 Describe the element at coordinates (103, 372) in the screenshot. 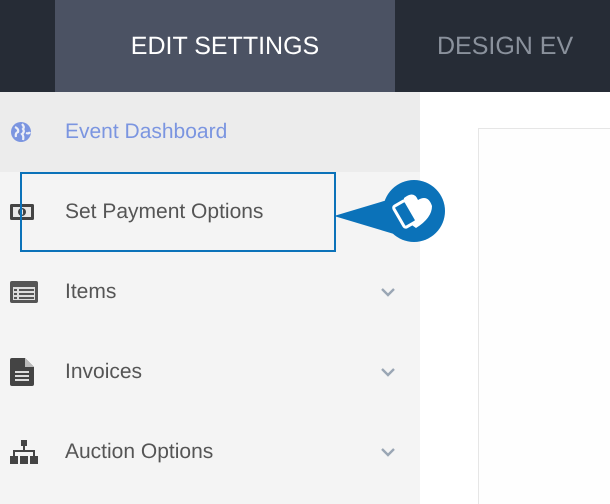

I see `item-label: Invoices` at that location.